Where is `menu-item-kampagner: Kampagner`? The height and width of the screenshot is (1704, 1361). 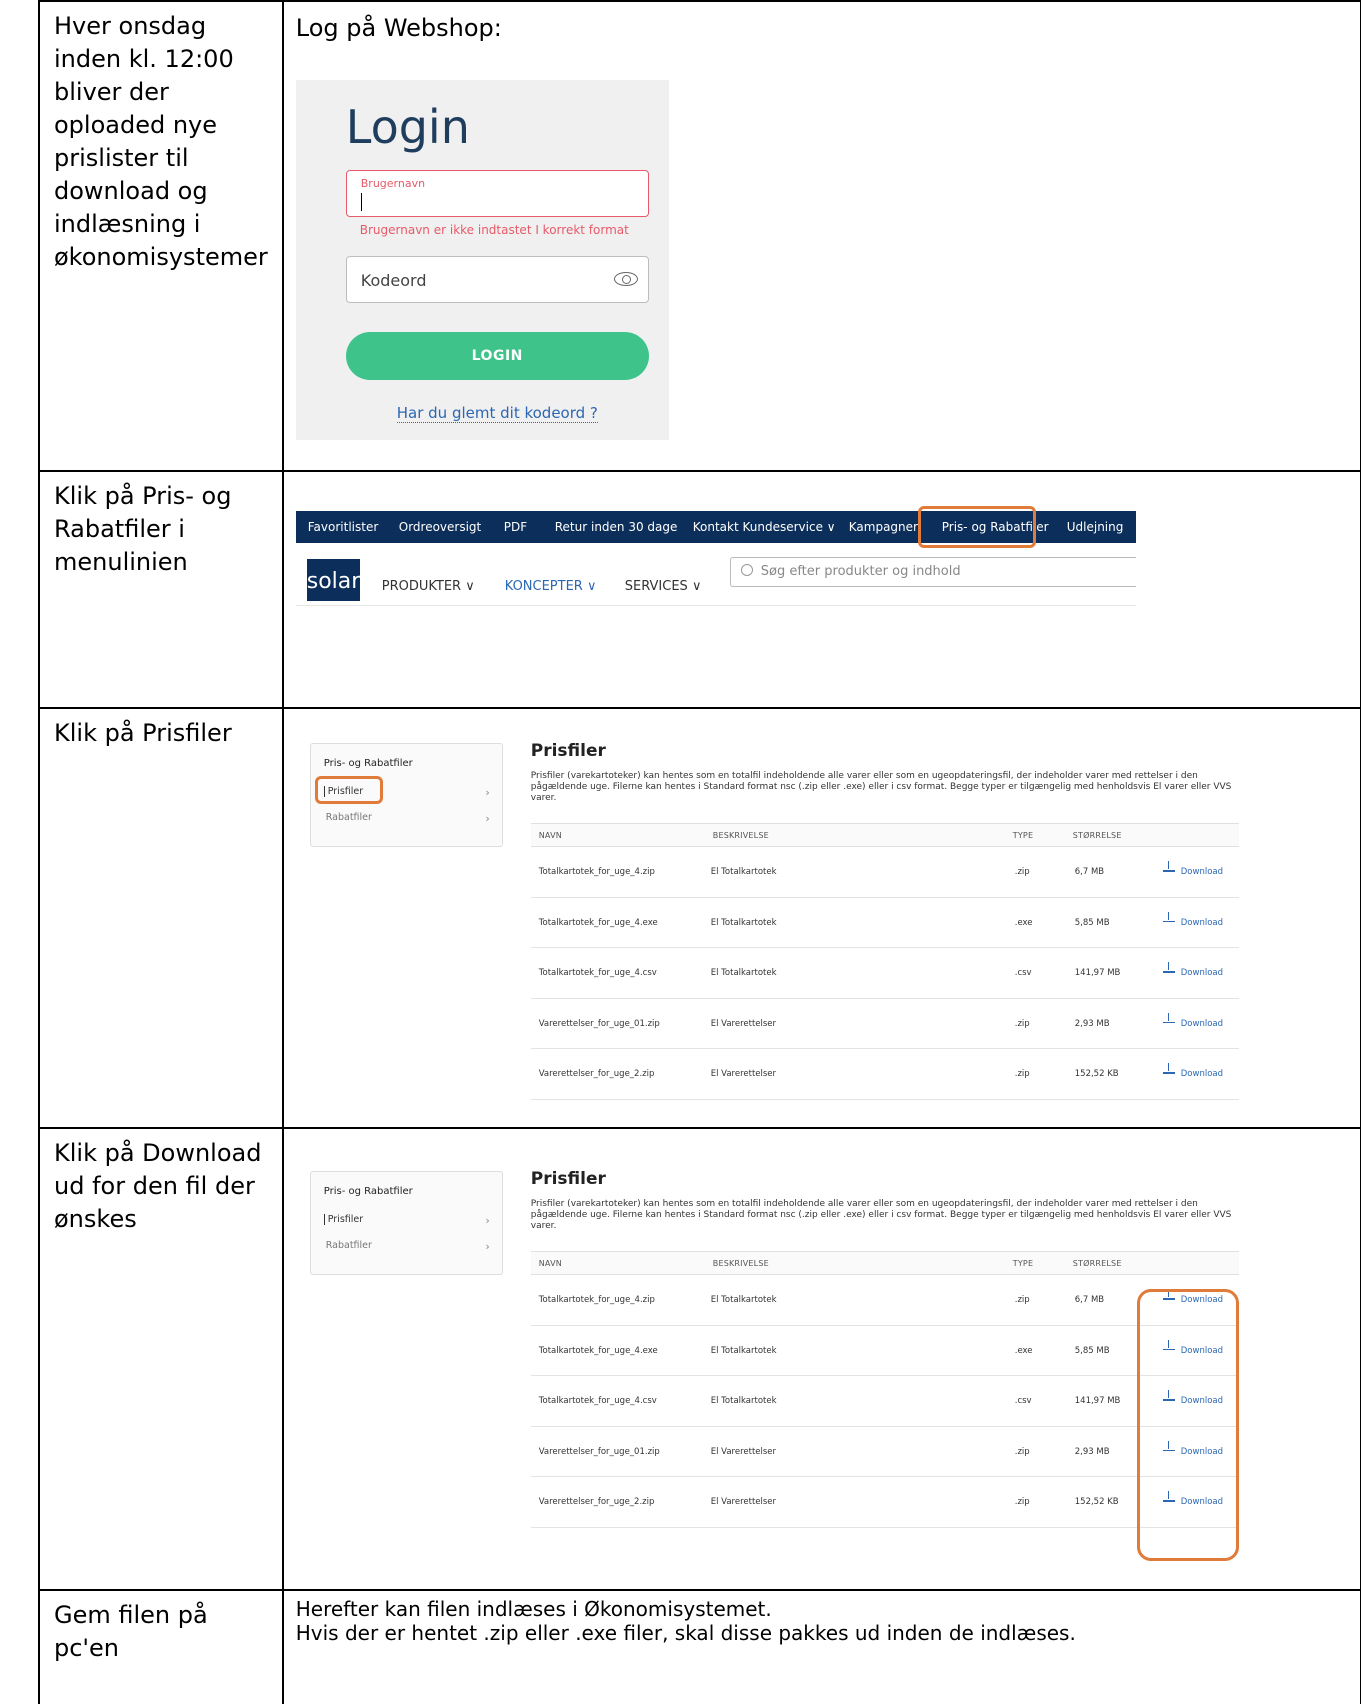 menu-item-kampagner: Kampagner is located at coordinates (883, 527).